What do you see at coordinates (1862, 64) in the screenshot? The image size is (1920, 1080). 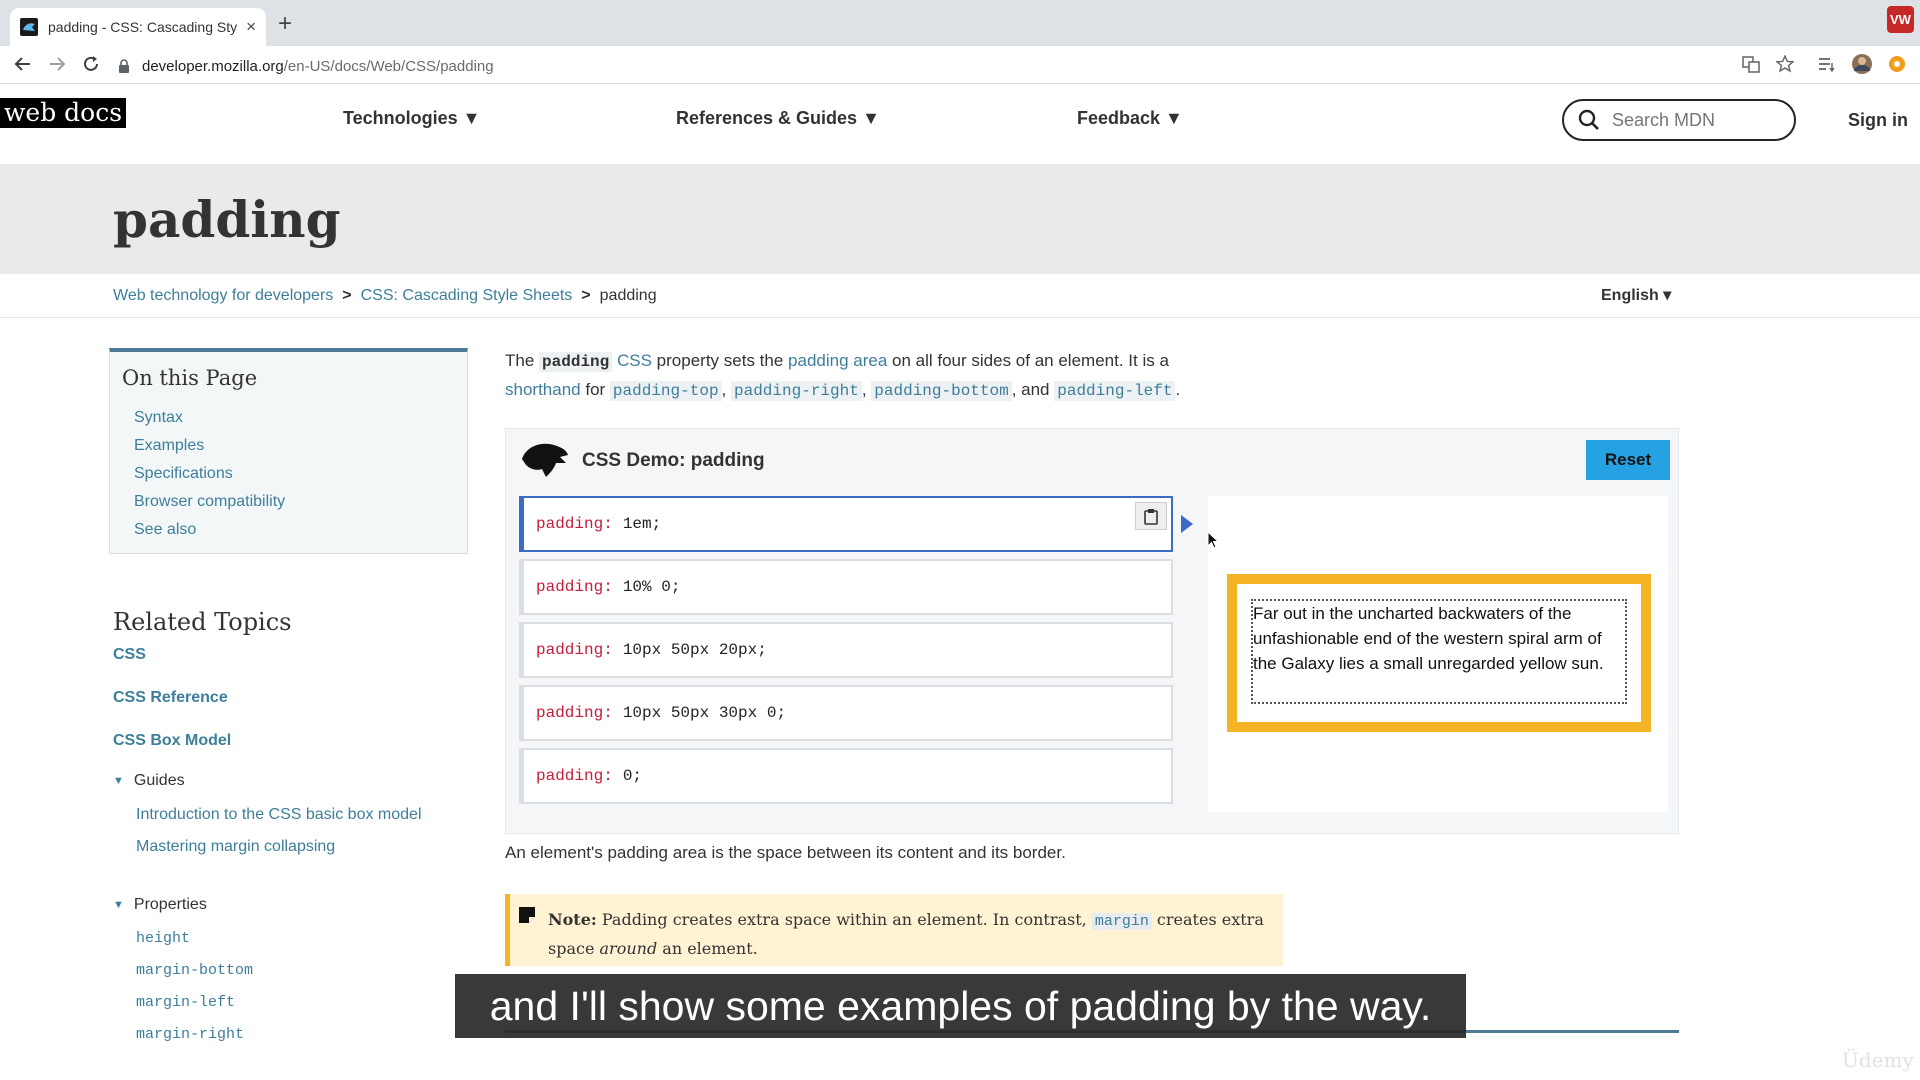 I see `profile-avatar-icon` at bounding box center [1862, 64].